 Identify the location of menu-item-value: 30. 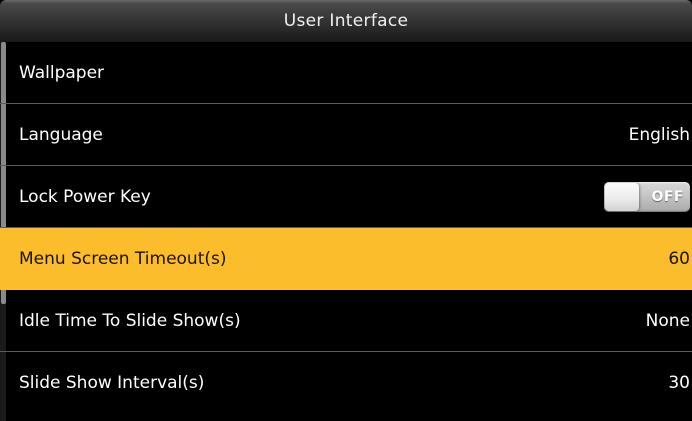
(679, 383).